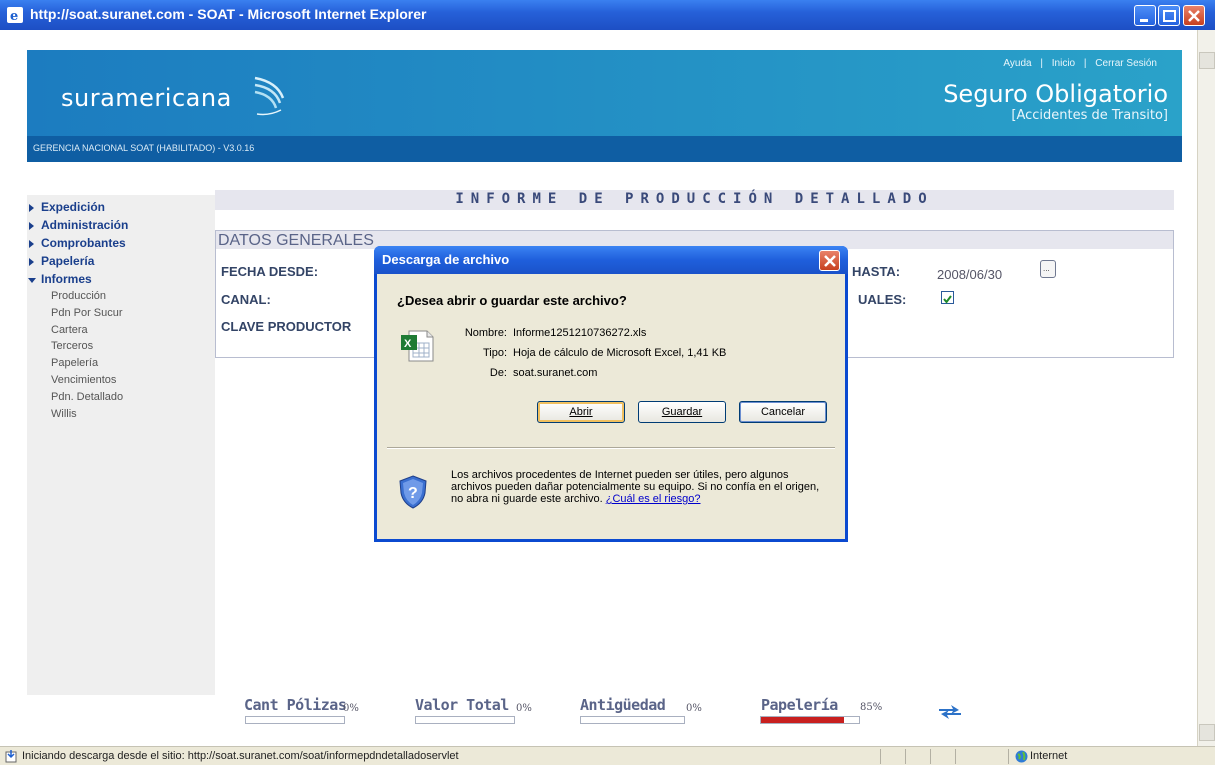  What do you see at coordinates (494, 353) in the screenshot?
I see `file-type-key: Tipo:` at bounding box center [494, 353].